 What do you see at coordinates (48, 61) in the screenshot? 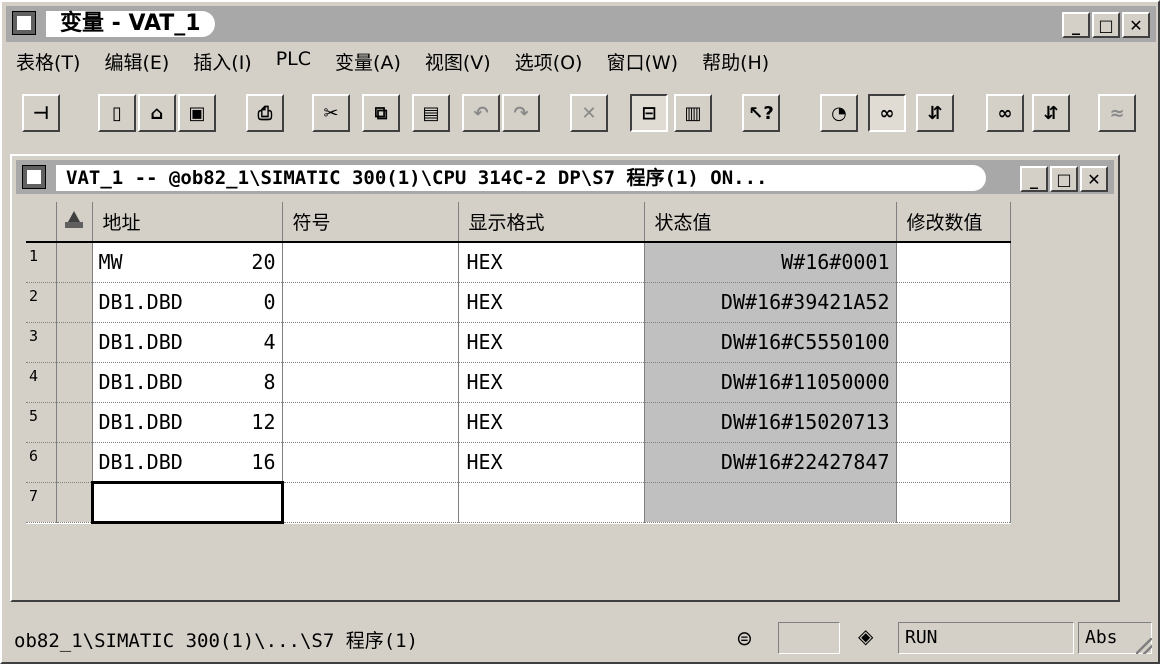
I see `menu-table: 表格(T)` at bounding box center [48, 61].